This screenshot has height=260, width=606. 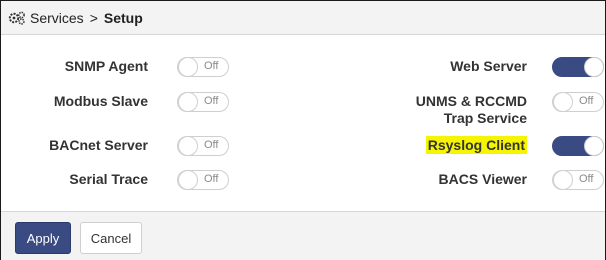 What do you see at coordinates (203, 102) in the screenshot?
I see `modbus-slave-toggle: Off` at bounding box center [203, 102].